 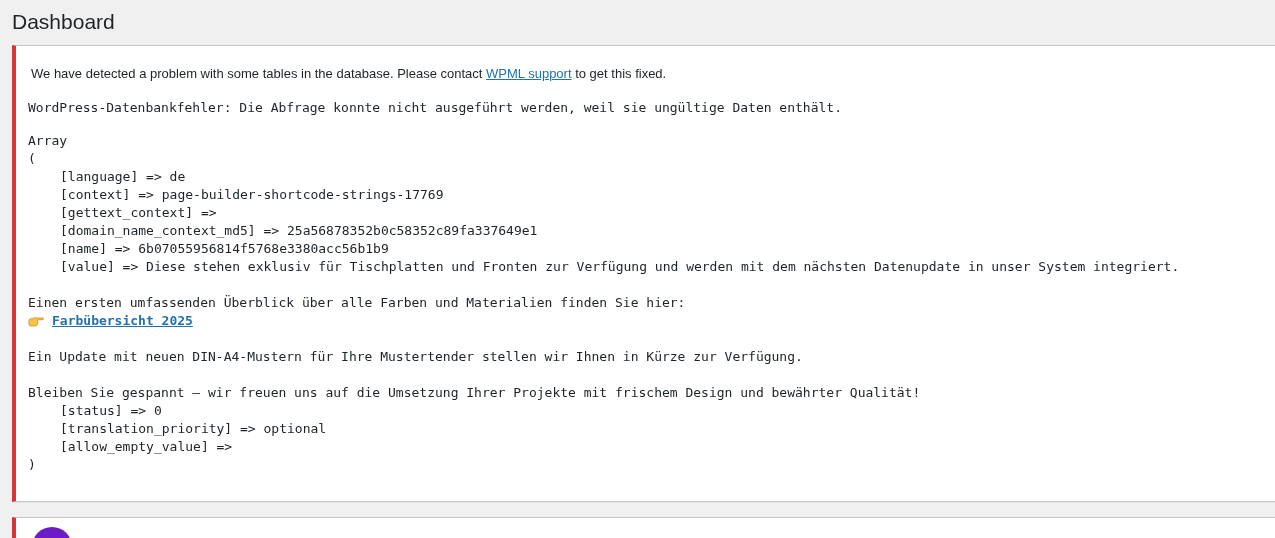 I want to click on dump-entry: [name] => 6b07055956814f5768e3380acc56b1b9, so click(x=224, y=249).